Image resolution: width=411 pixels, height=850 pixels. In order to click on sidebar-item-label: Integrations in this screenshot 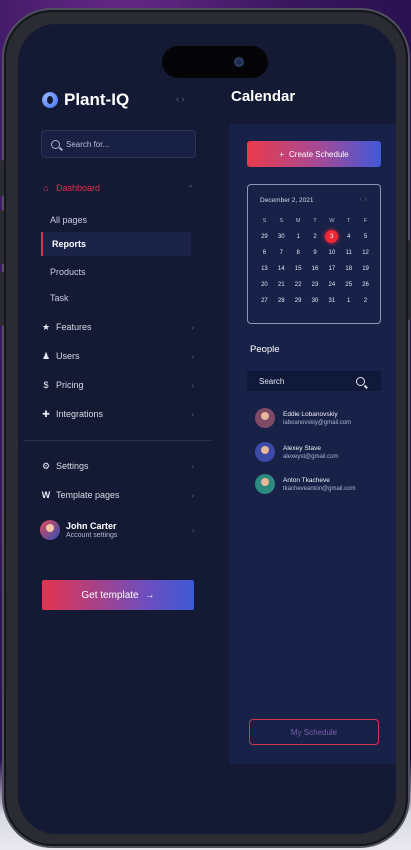, I will do `click(80, 414)`.